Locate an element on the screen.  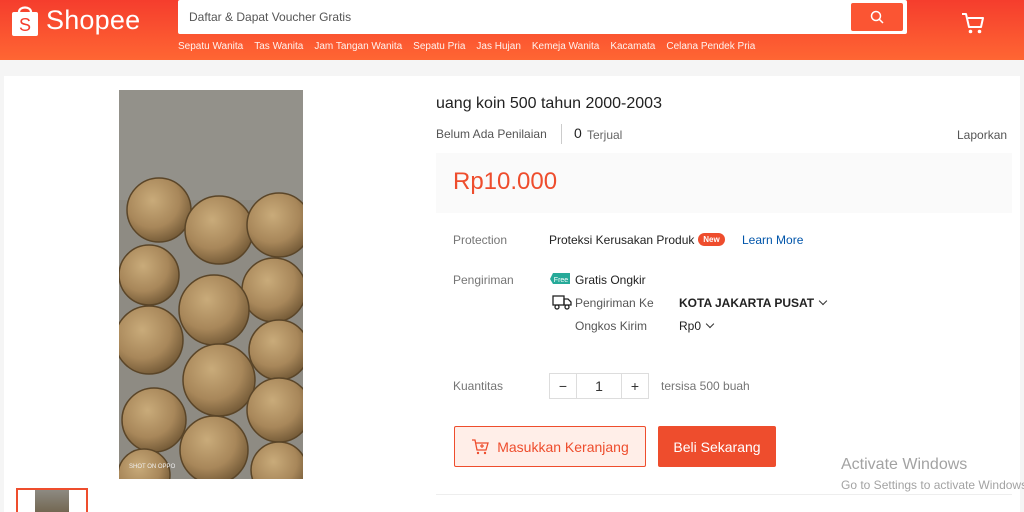
rating-text: Belum Ada Penilaian is located at coordinates (491, 134).